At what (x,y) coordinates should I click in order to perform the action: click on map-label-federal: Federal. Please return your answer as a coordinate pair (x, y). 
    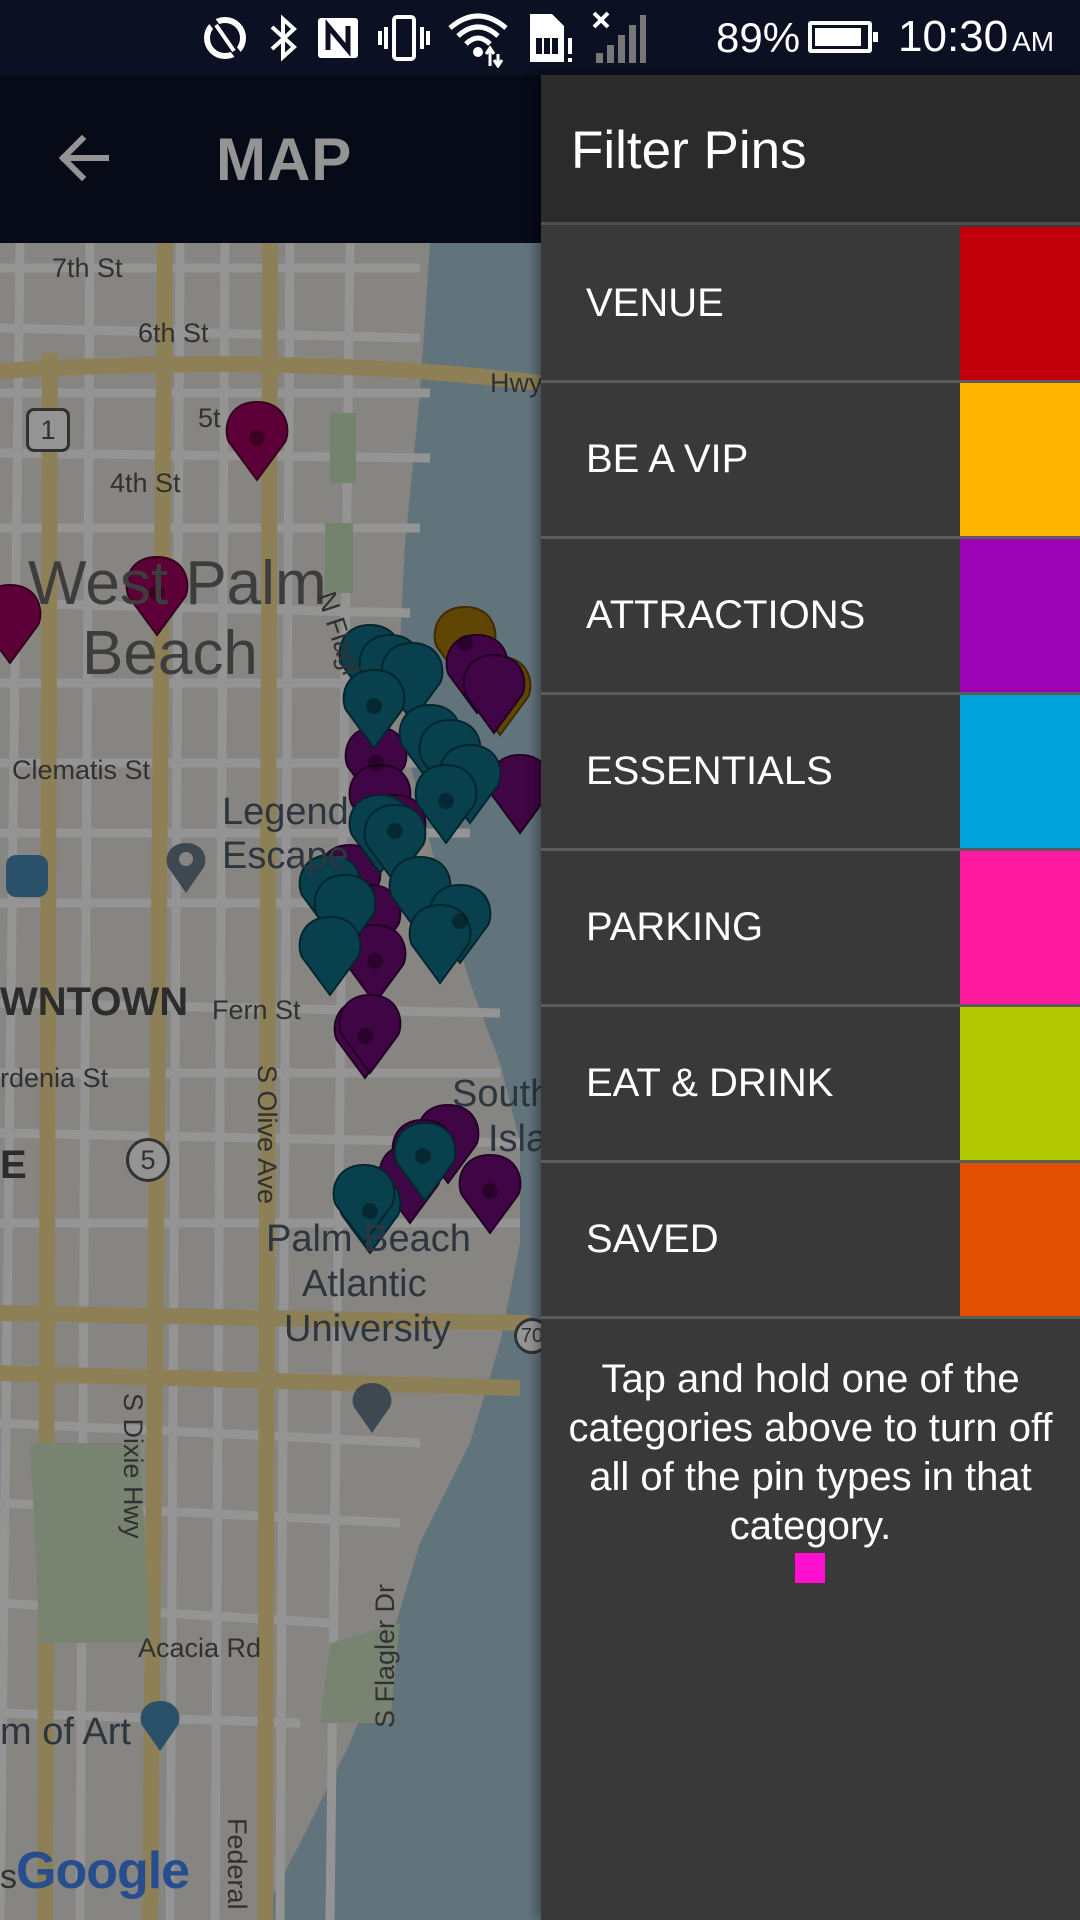
    Looking at the image, I should click on (237, 1864).